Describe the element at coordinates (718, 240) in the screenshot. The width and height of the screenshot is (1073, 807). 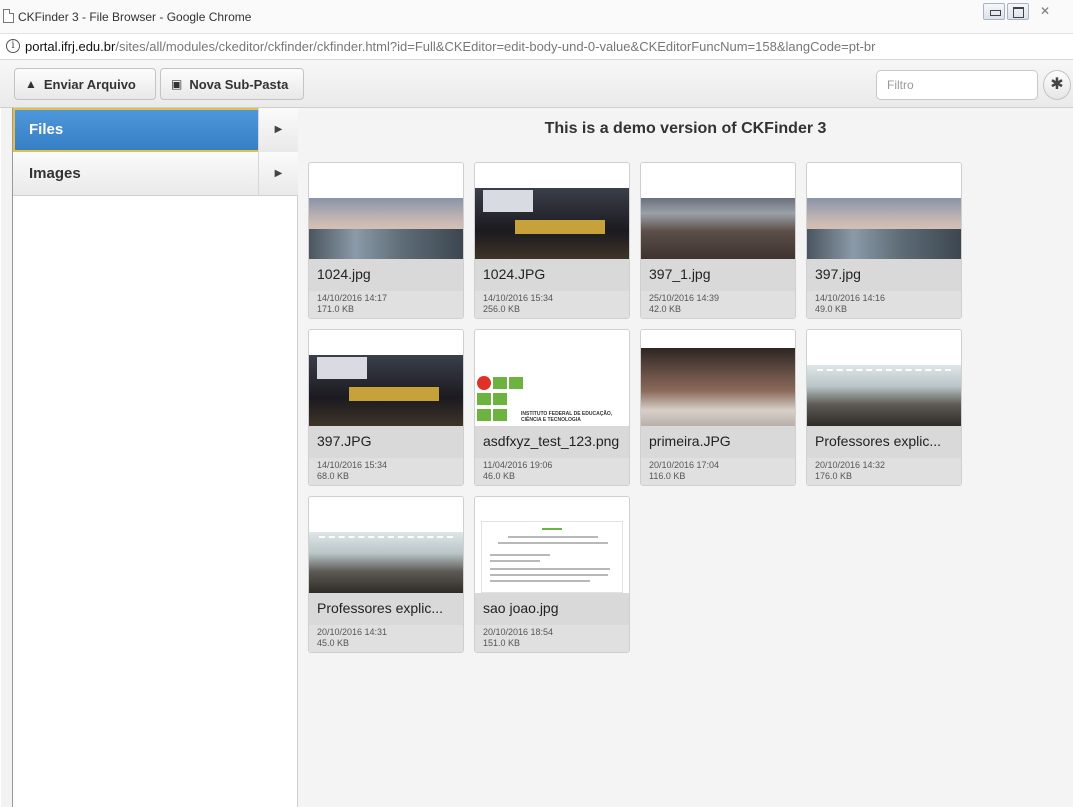
I see `file-card: 397_1.jpg 25/10/2016 14:39 42.0 KB` at that location.